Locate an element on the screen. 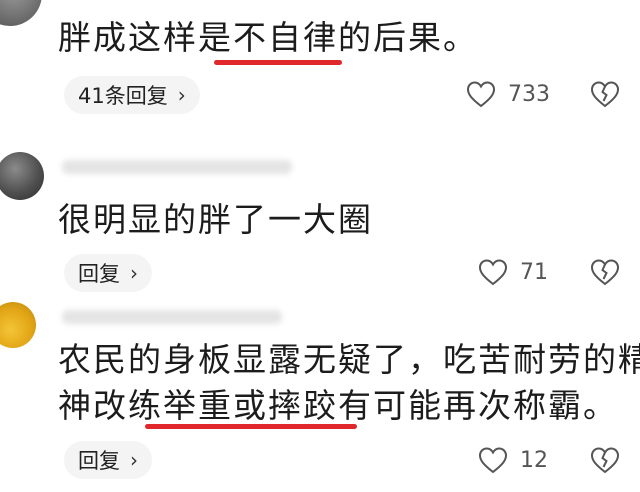 Image resolution: width=640 pixels, height=492 pixels. like-button: 733 is located at coordinates (508, 94).